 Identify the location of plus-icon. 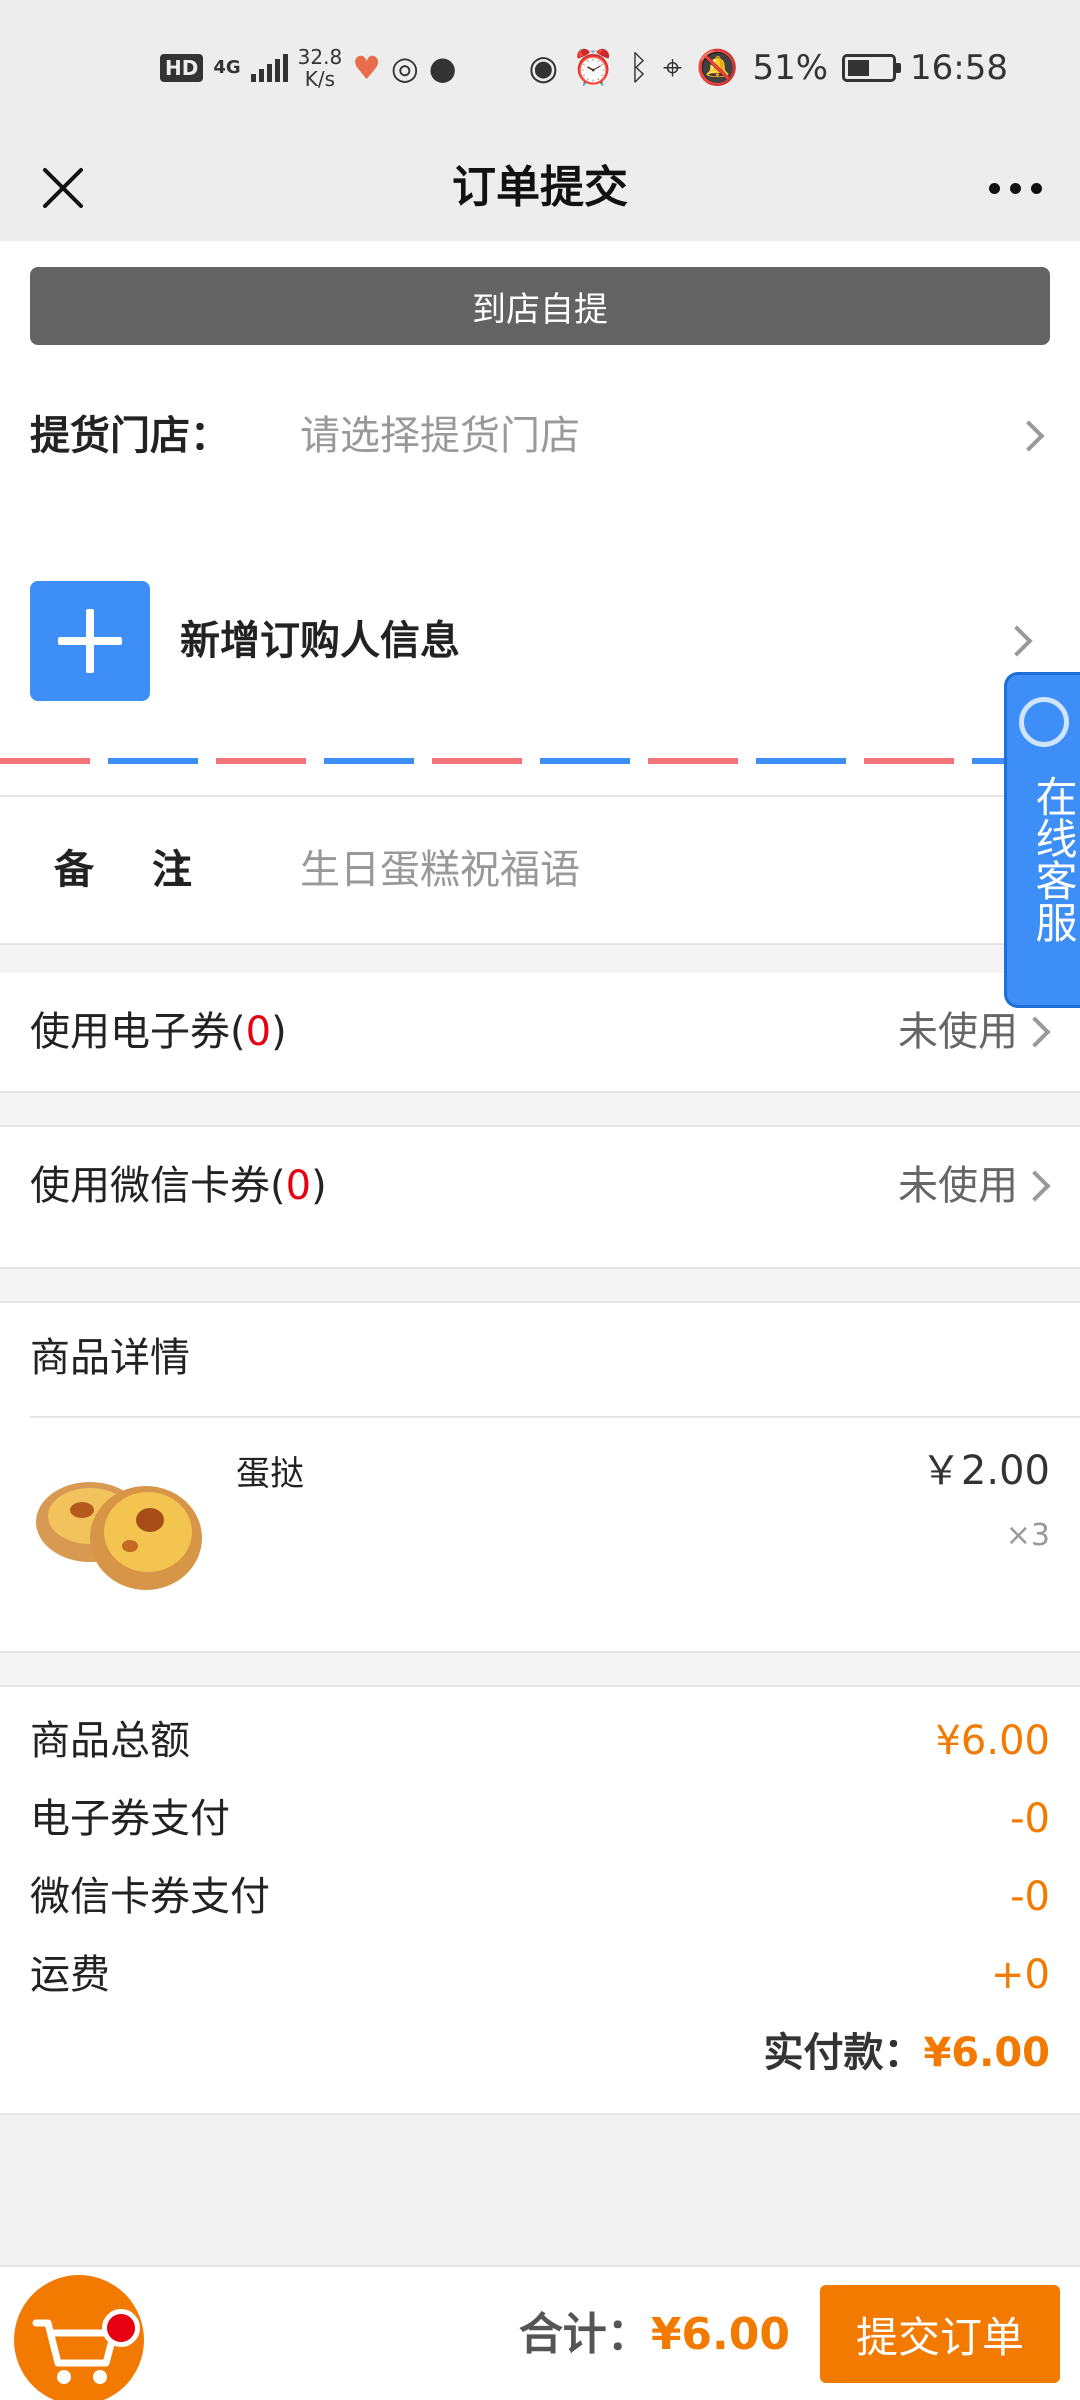
(90, 641).